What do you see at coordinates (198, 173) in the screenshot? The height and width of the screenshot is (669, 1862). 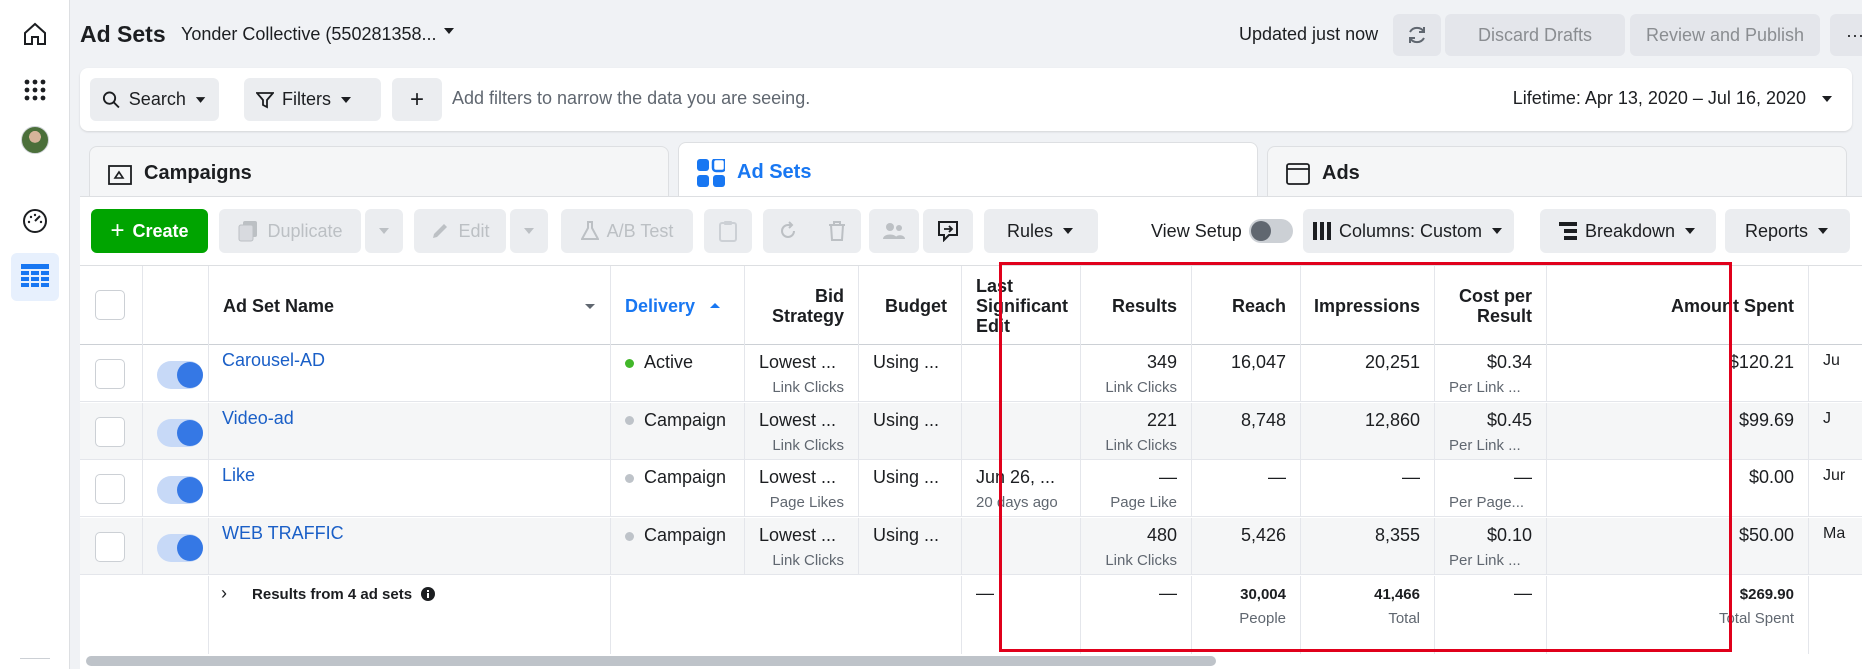 I see `tab-label: Campaigns` at bounding box center [198, 173].